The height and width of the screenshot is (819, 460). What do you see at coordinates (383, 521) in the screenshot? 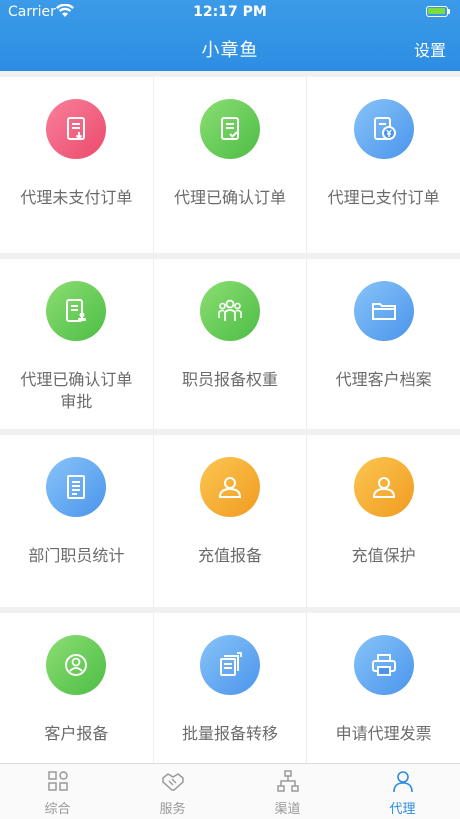
I see `grid-item-recharge-protection: 充值保护` at bounding box center [383, 521].